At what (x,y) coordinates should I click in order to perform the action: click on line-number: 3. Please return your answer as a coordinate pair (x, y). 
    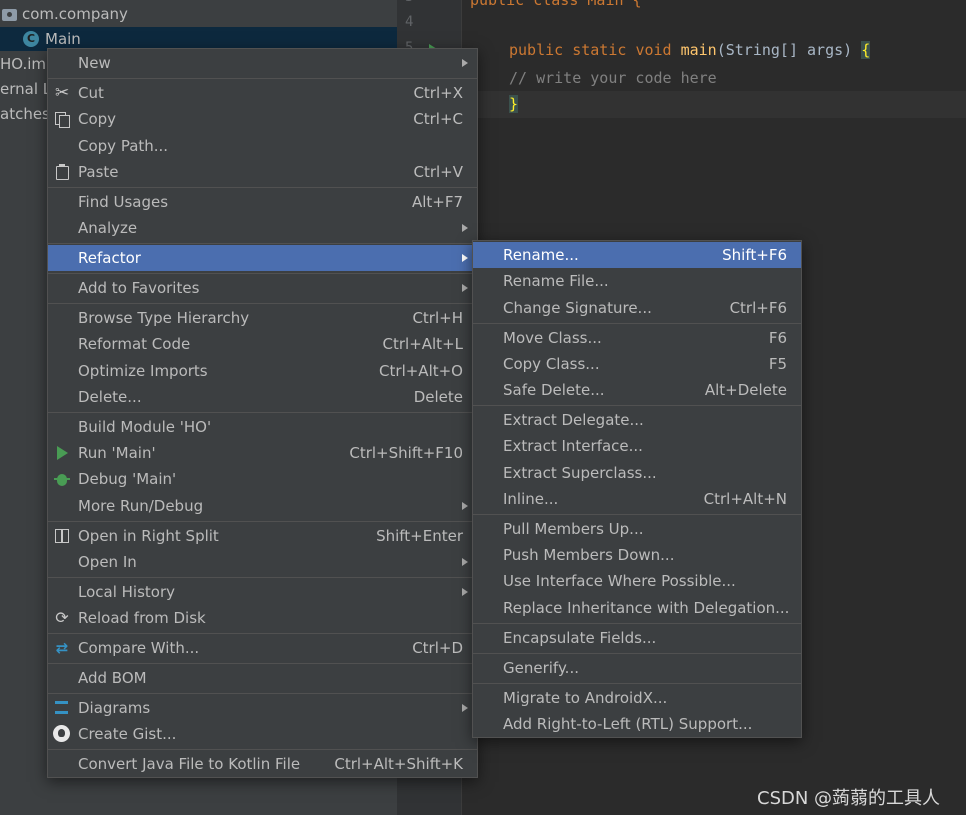
    Looking at the image, I should click on (409, 2).